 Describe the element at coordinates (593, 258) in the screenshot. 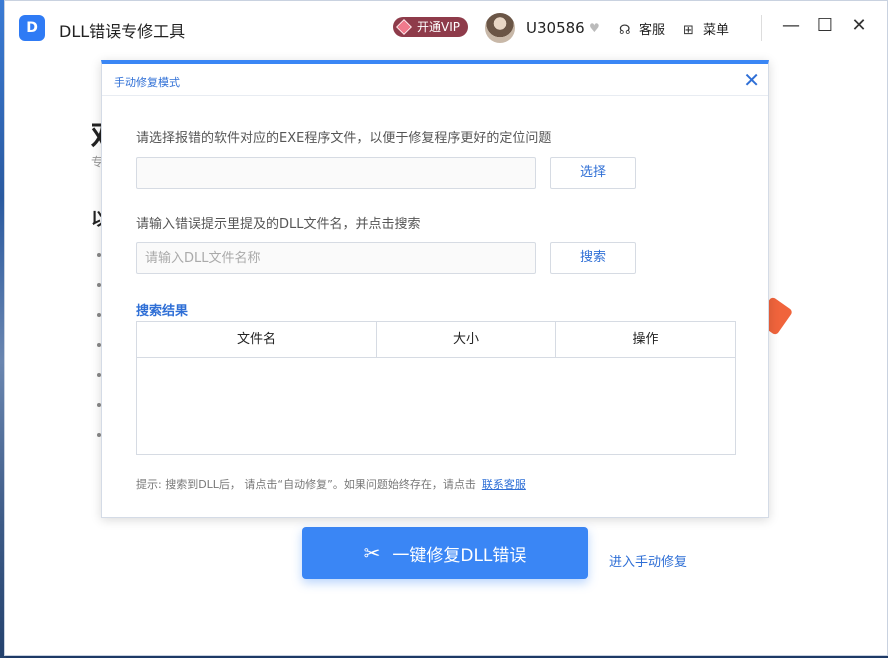

I see `search-button: 搜索` at that location.